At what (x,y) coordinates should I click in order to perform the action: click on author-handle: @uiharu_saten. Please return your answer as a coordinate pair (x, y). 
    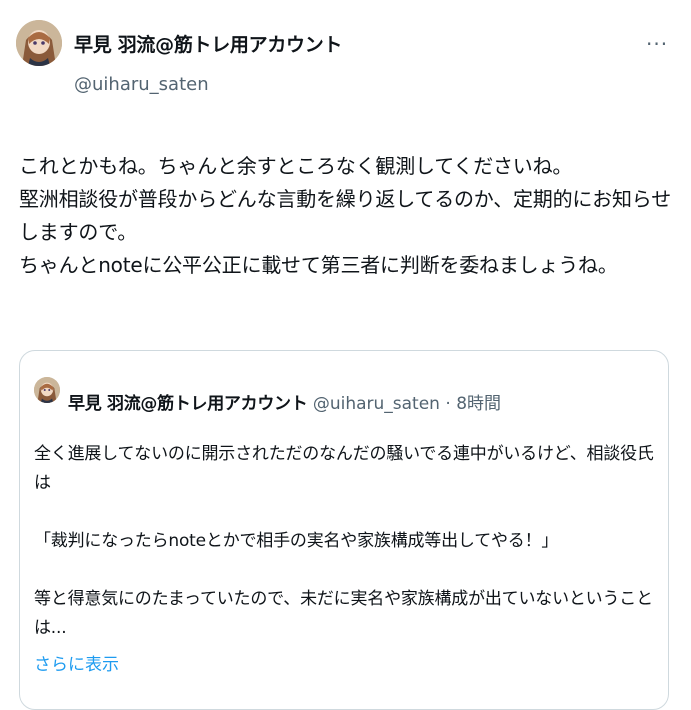
    Looking at the image, I should click on (141, 84).